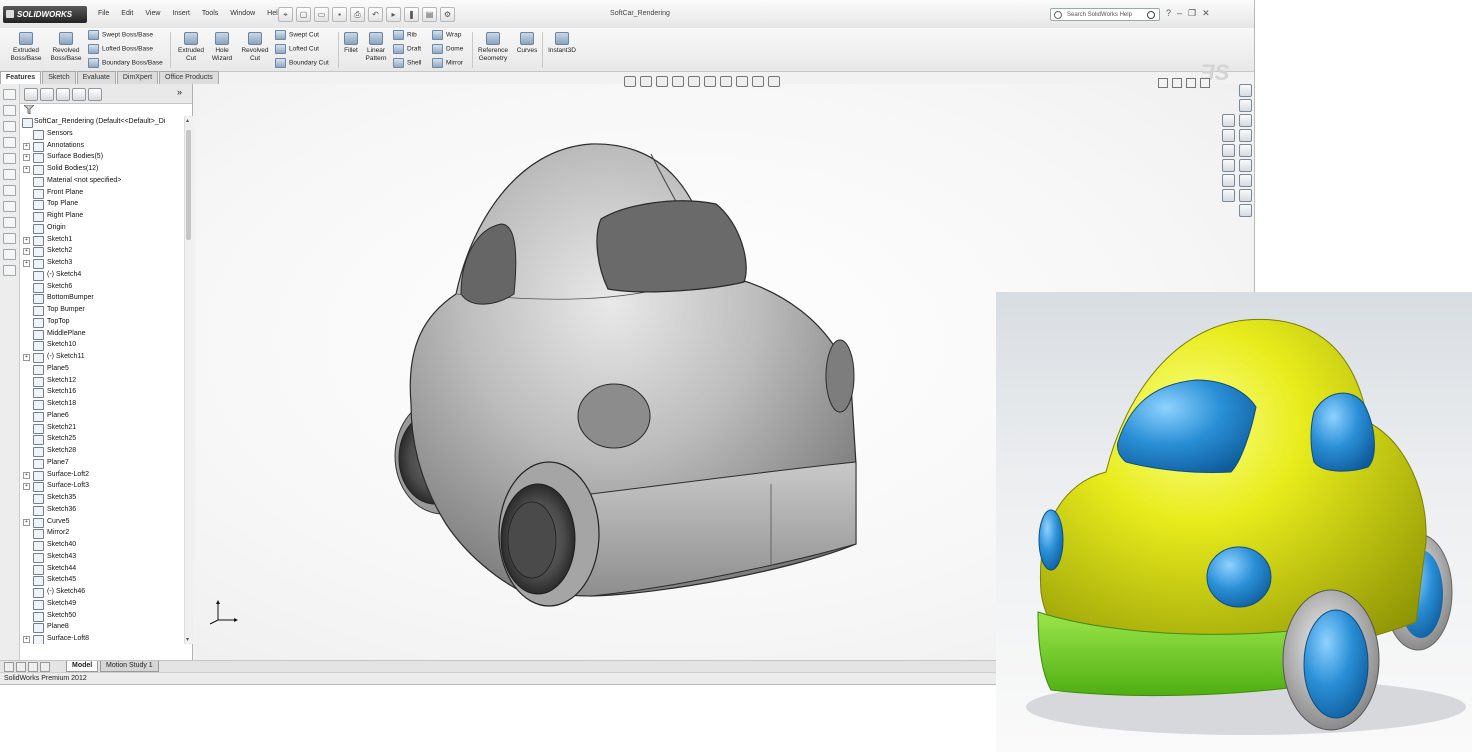  I want to click on featuremanager-tab-icon, so click(31, 94).